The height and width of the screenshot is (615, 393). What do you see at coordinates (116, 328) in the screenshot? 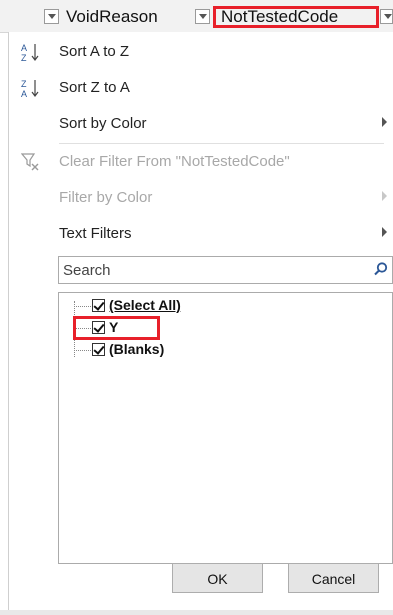
I see `y-item-highlight-box` at bounding box center [116, 328].